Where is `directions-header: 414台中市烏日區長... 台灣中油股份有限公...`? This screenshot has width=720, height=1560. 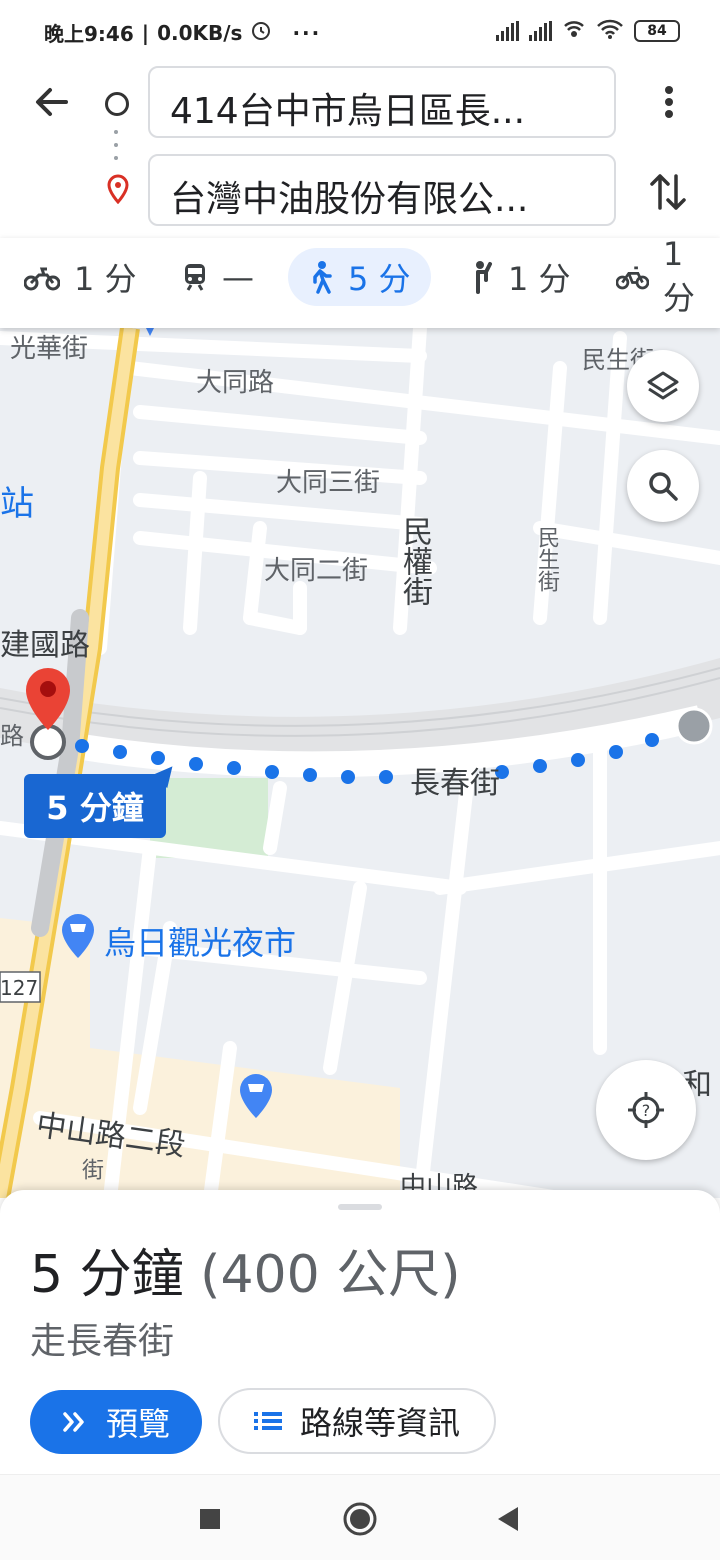
directions-header: 414台中市烏日區長... 台灣中油股份有限公... is located at coordinates (360, 146).